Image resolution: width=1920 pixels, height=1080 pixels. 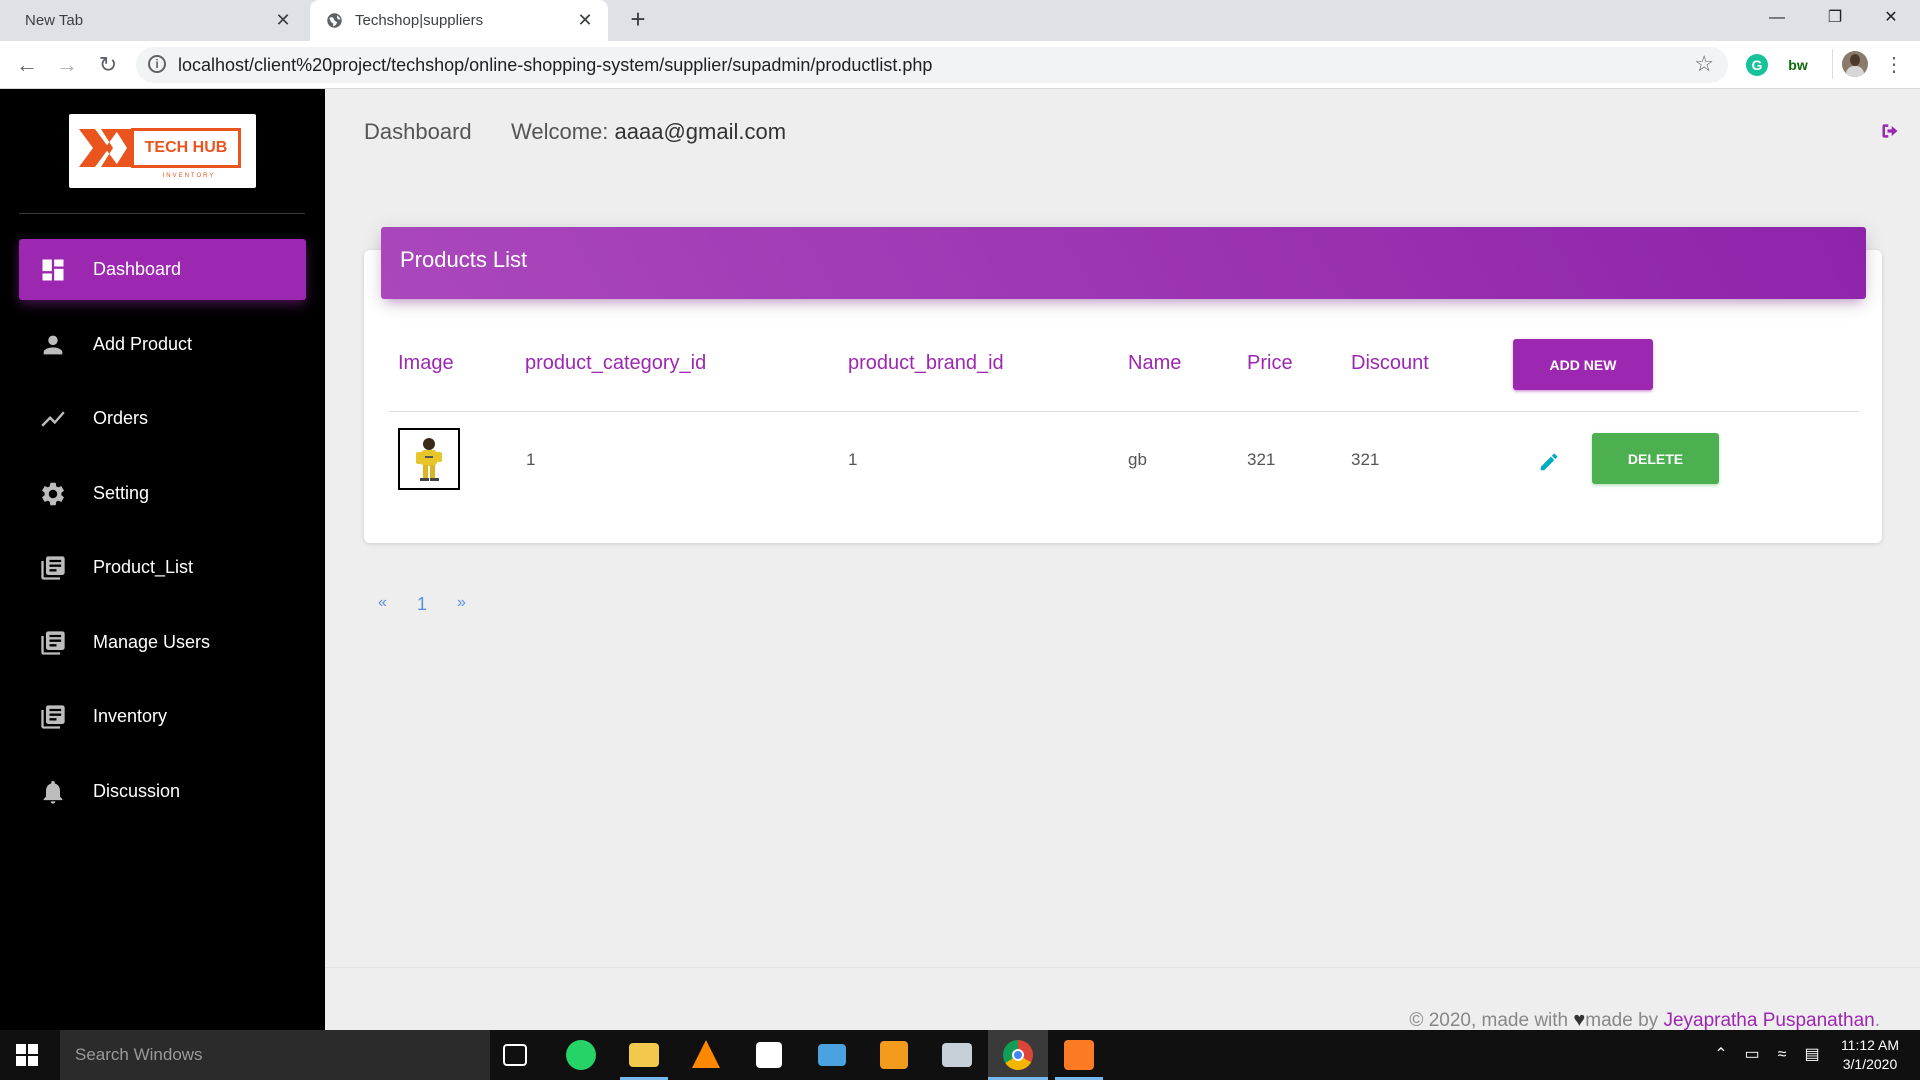 I want to click on navbar-brand: Dashboard, so click(x=418, y=132).